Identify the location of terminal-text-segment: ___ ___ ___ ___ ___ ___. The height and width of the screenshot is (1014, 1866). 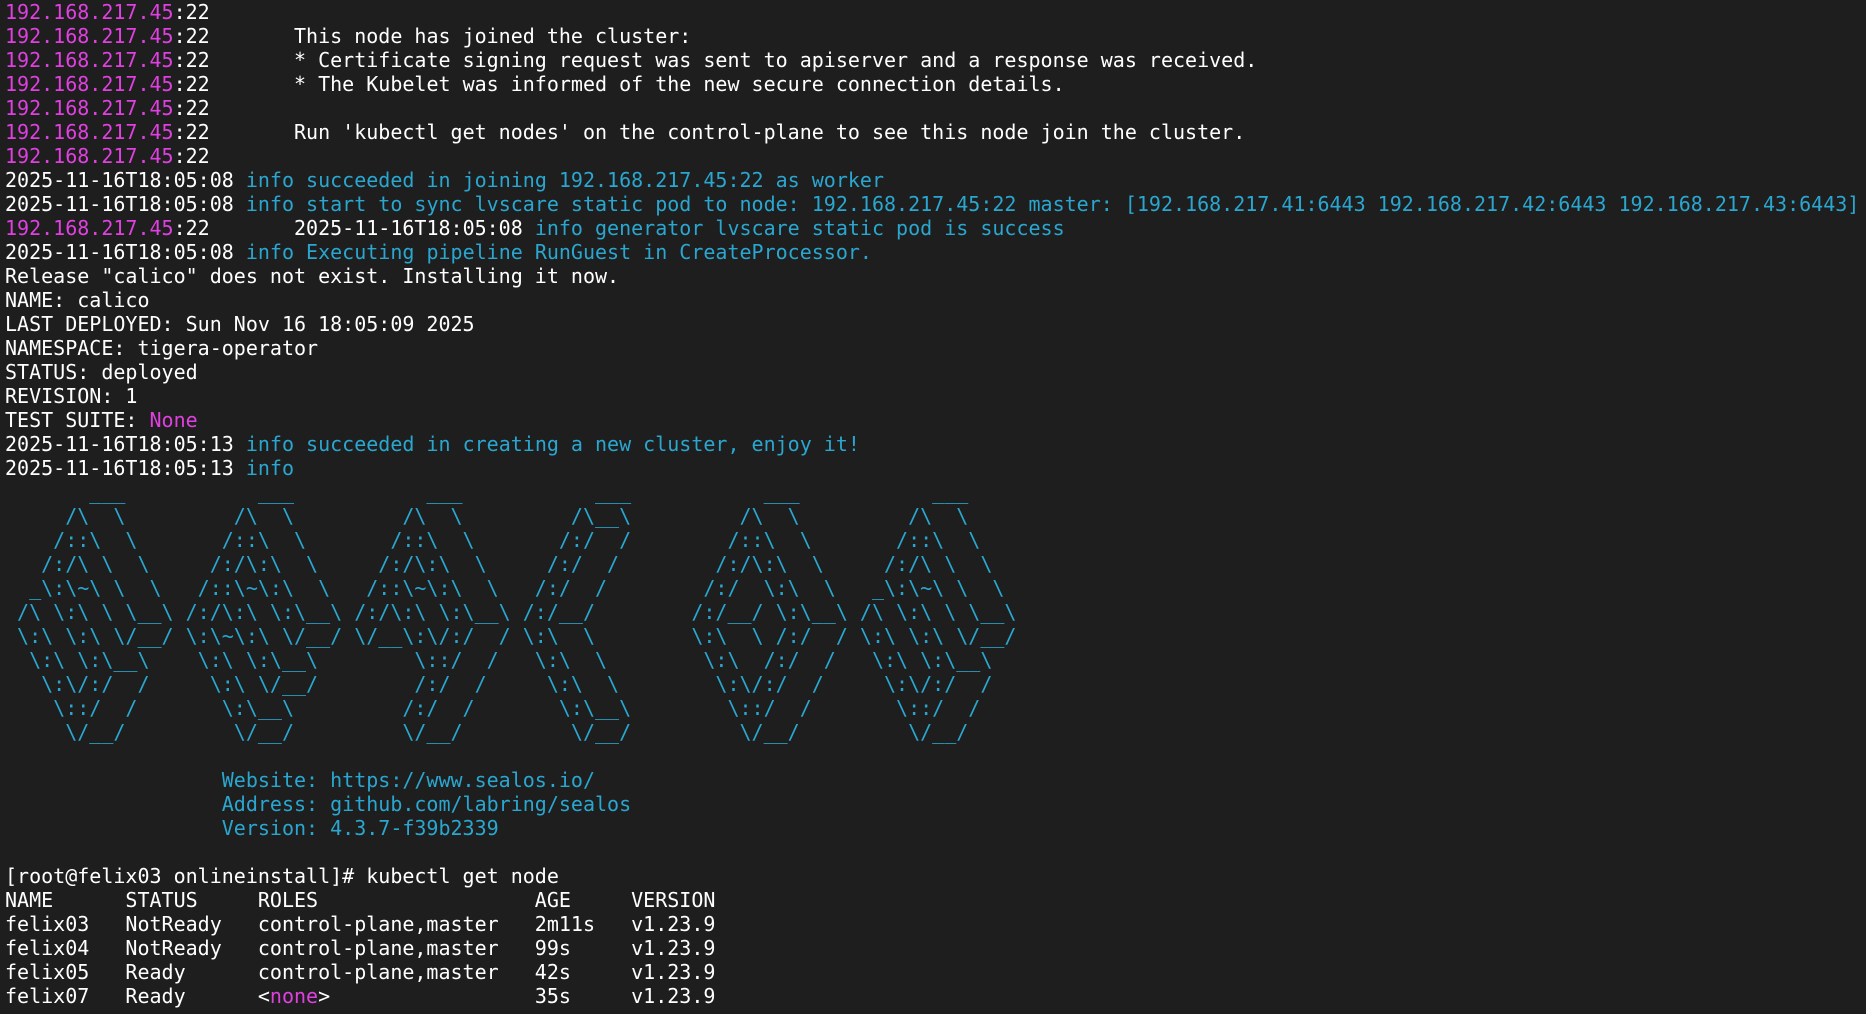
(487, 492).